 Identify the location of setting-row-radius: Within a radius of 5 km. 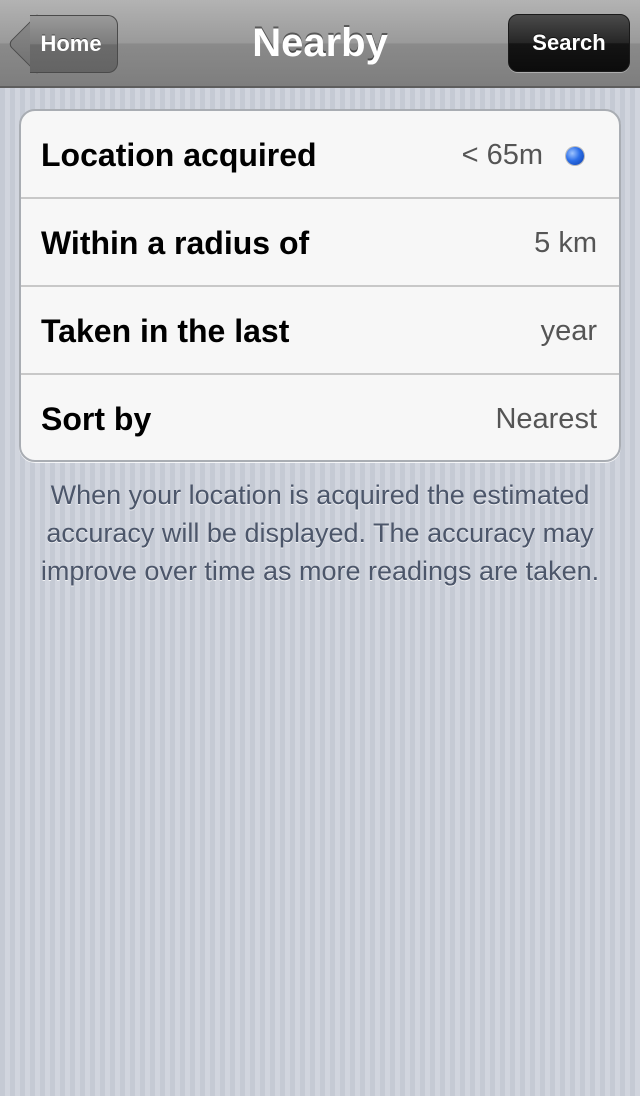
(320, 243).